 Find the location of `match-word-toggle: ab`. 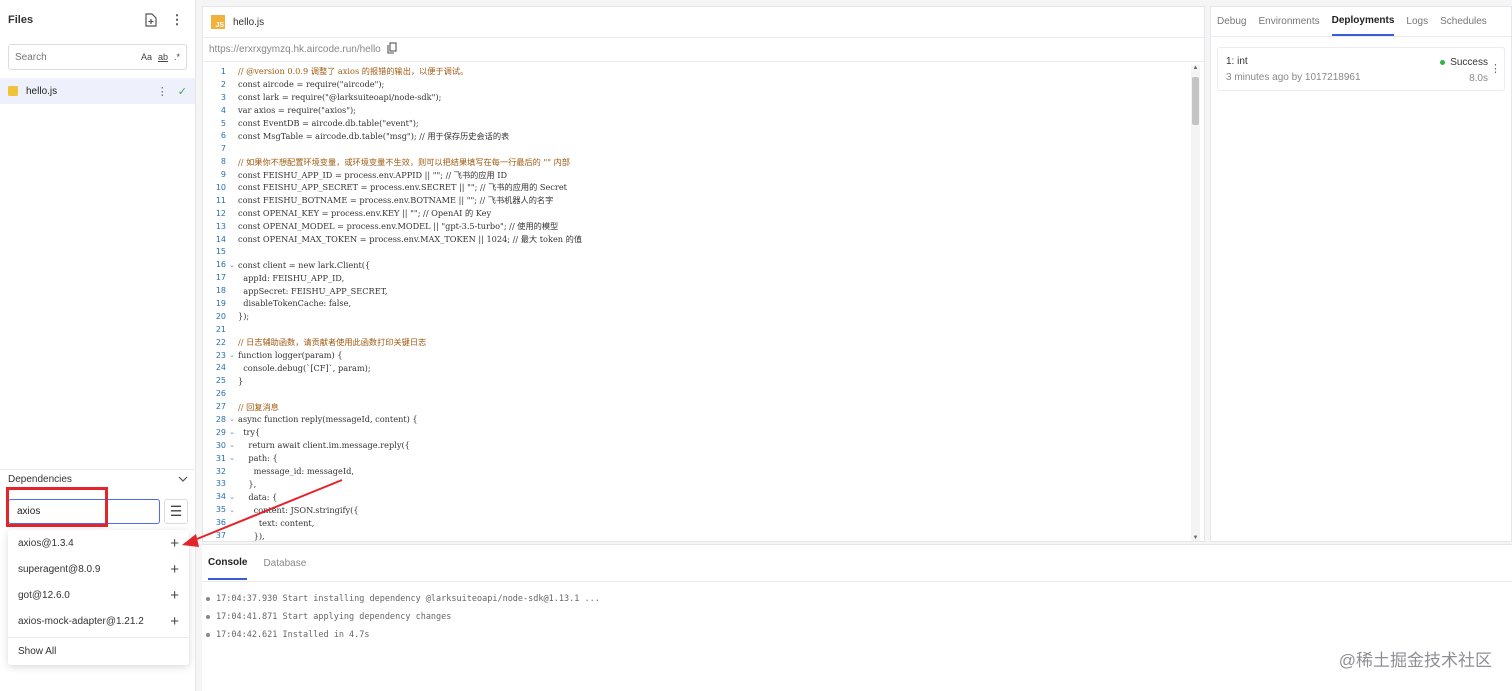

match-word-toggle: ab is located at coordinates (163, 57).